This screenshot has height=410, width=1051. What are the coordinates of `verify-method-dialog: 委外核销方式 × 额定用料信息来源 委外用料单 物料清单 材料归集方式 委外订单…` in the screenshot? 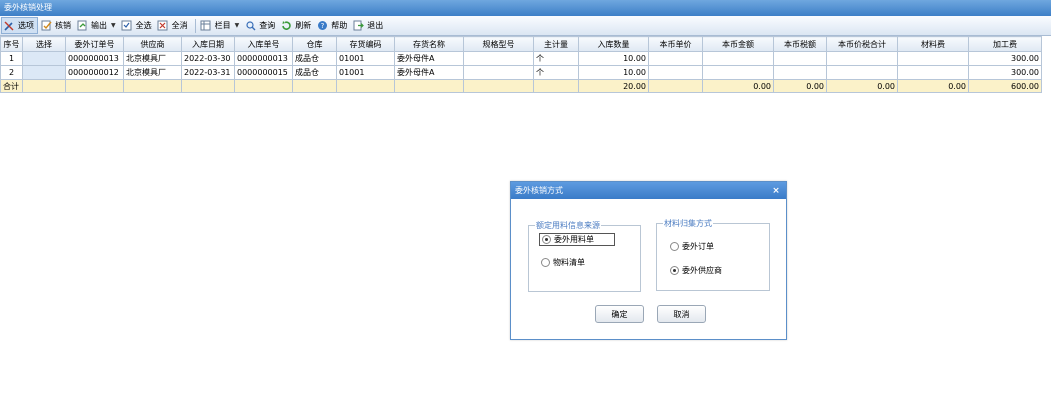 It's located at (648, 260).